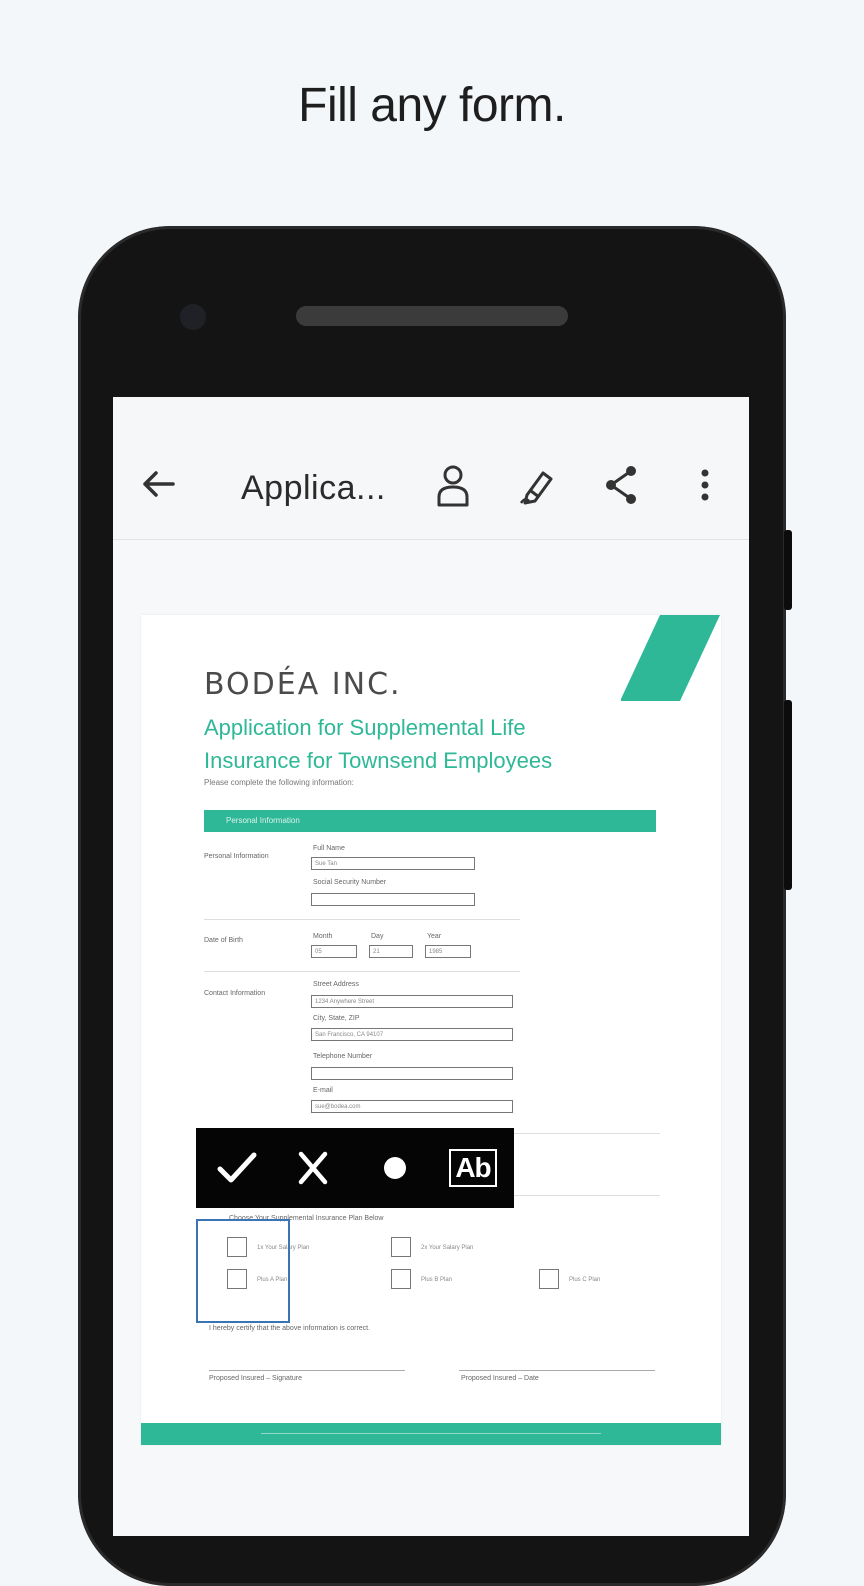  Describe the element at coordinates (585, 1280) in the screenshot. I see `plan-label-5: Plus C Plan` at that location.